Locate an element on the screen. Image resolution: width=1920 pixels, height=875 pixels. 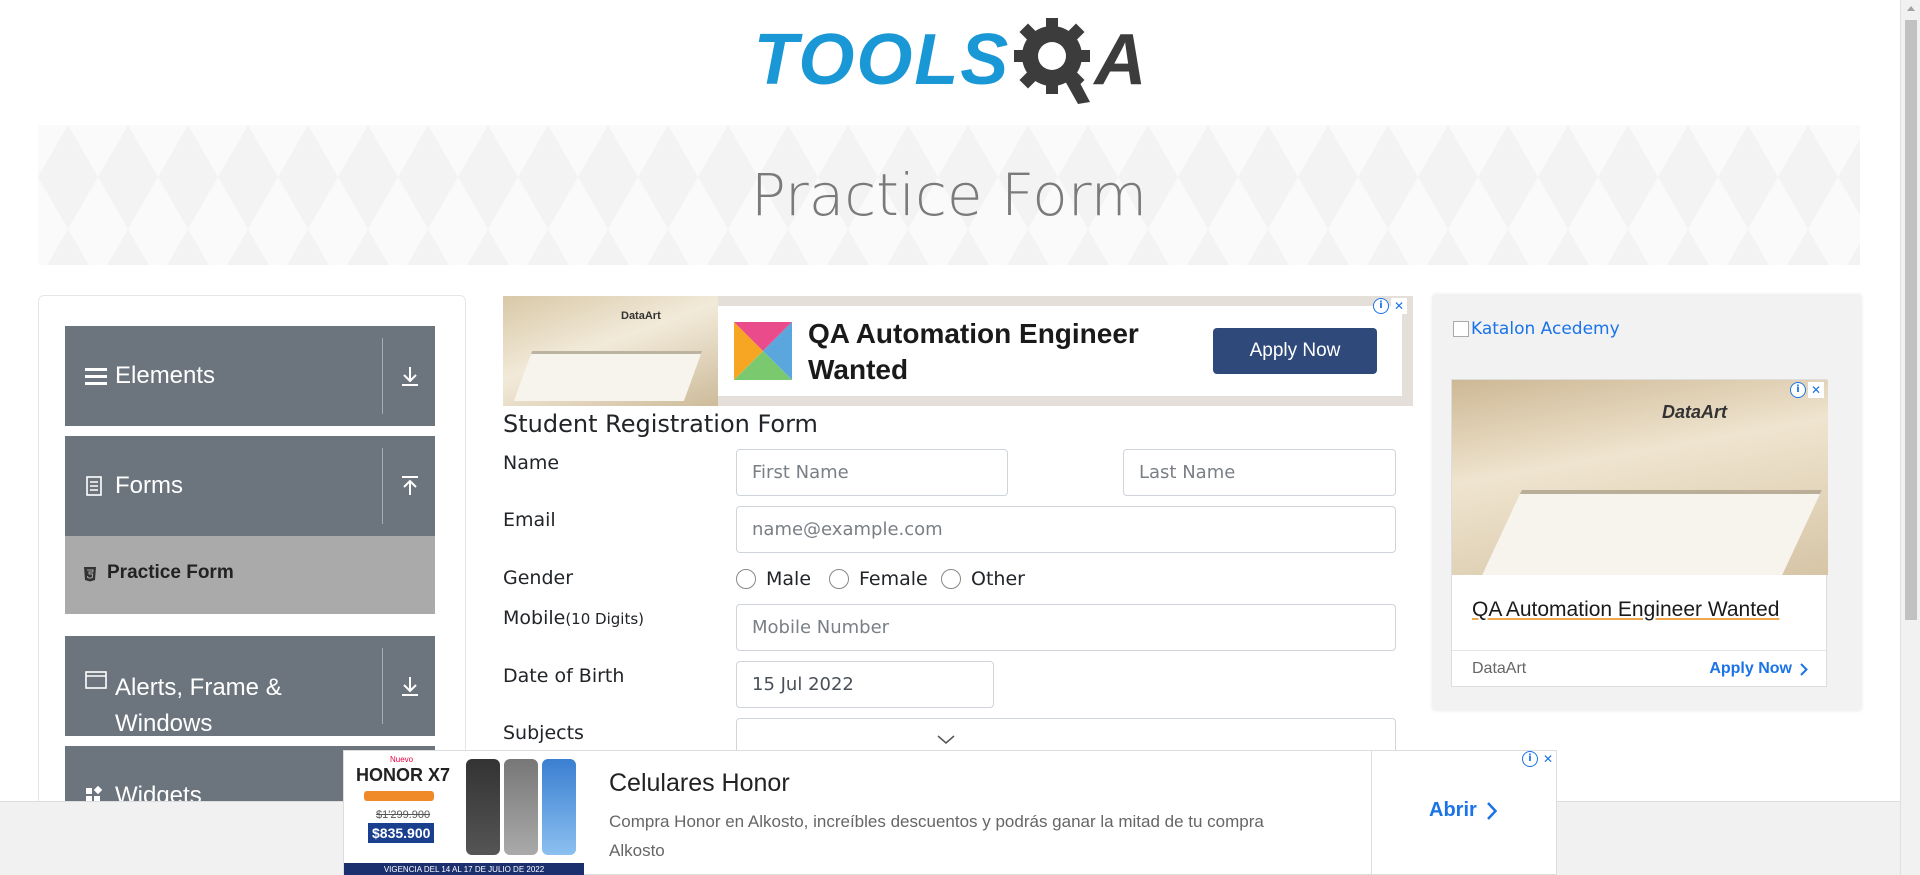
mobile-label: Mobile(10 Digits) is located at coordinates (573, 618).